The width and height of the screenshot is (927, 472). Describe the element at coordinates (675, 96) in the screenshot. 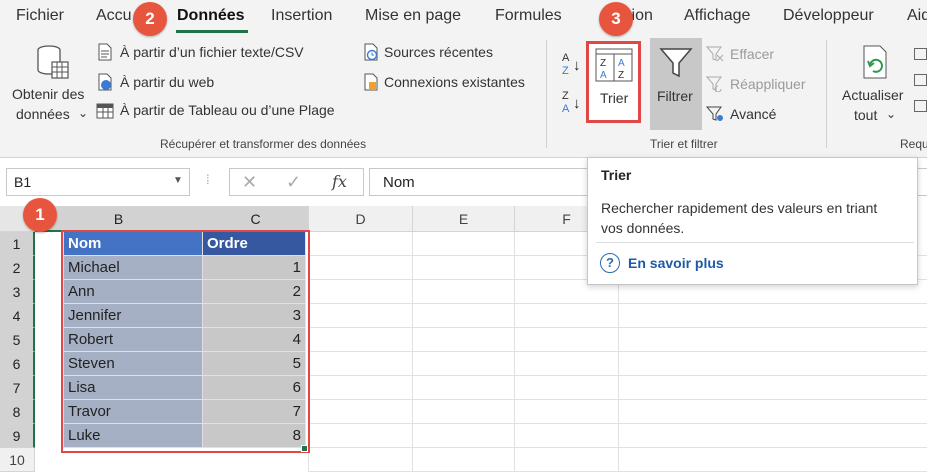

I see `filter-label: Filtrer` at that location.